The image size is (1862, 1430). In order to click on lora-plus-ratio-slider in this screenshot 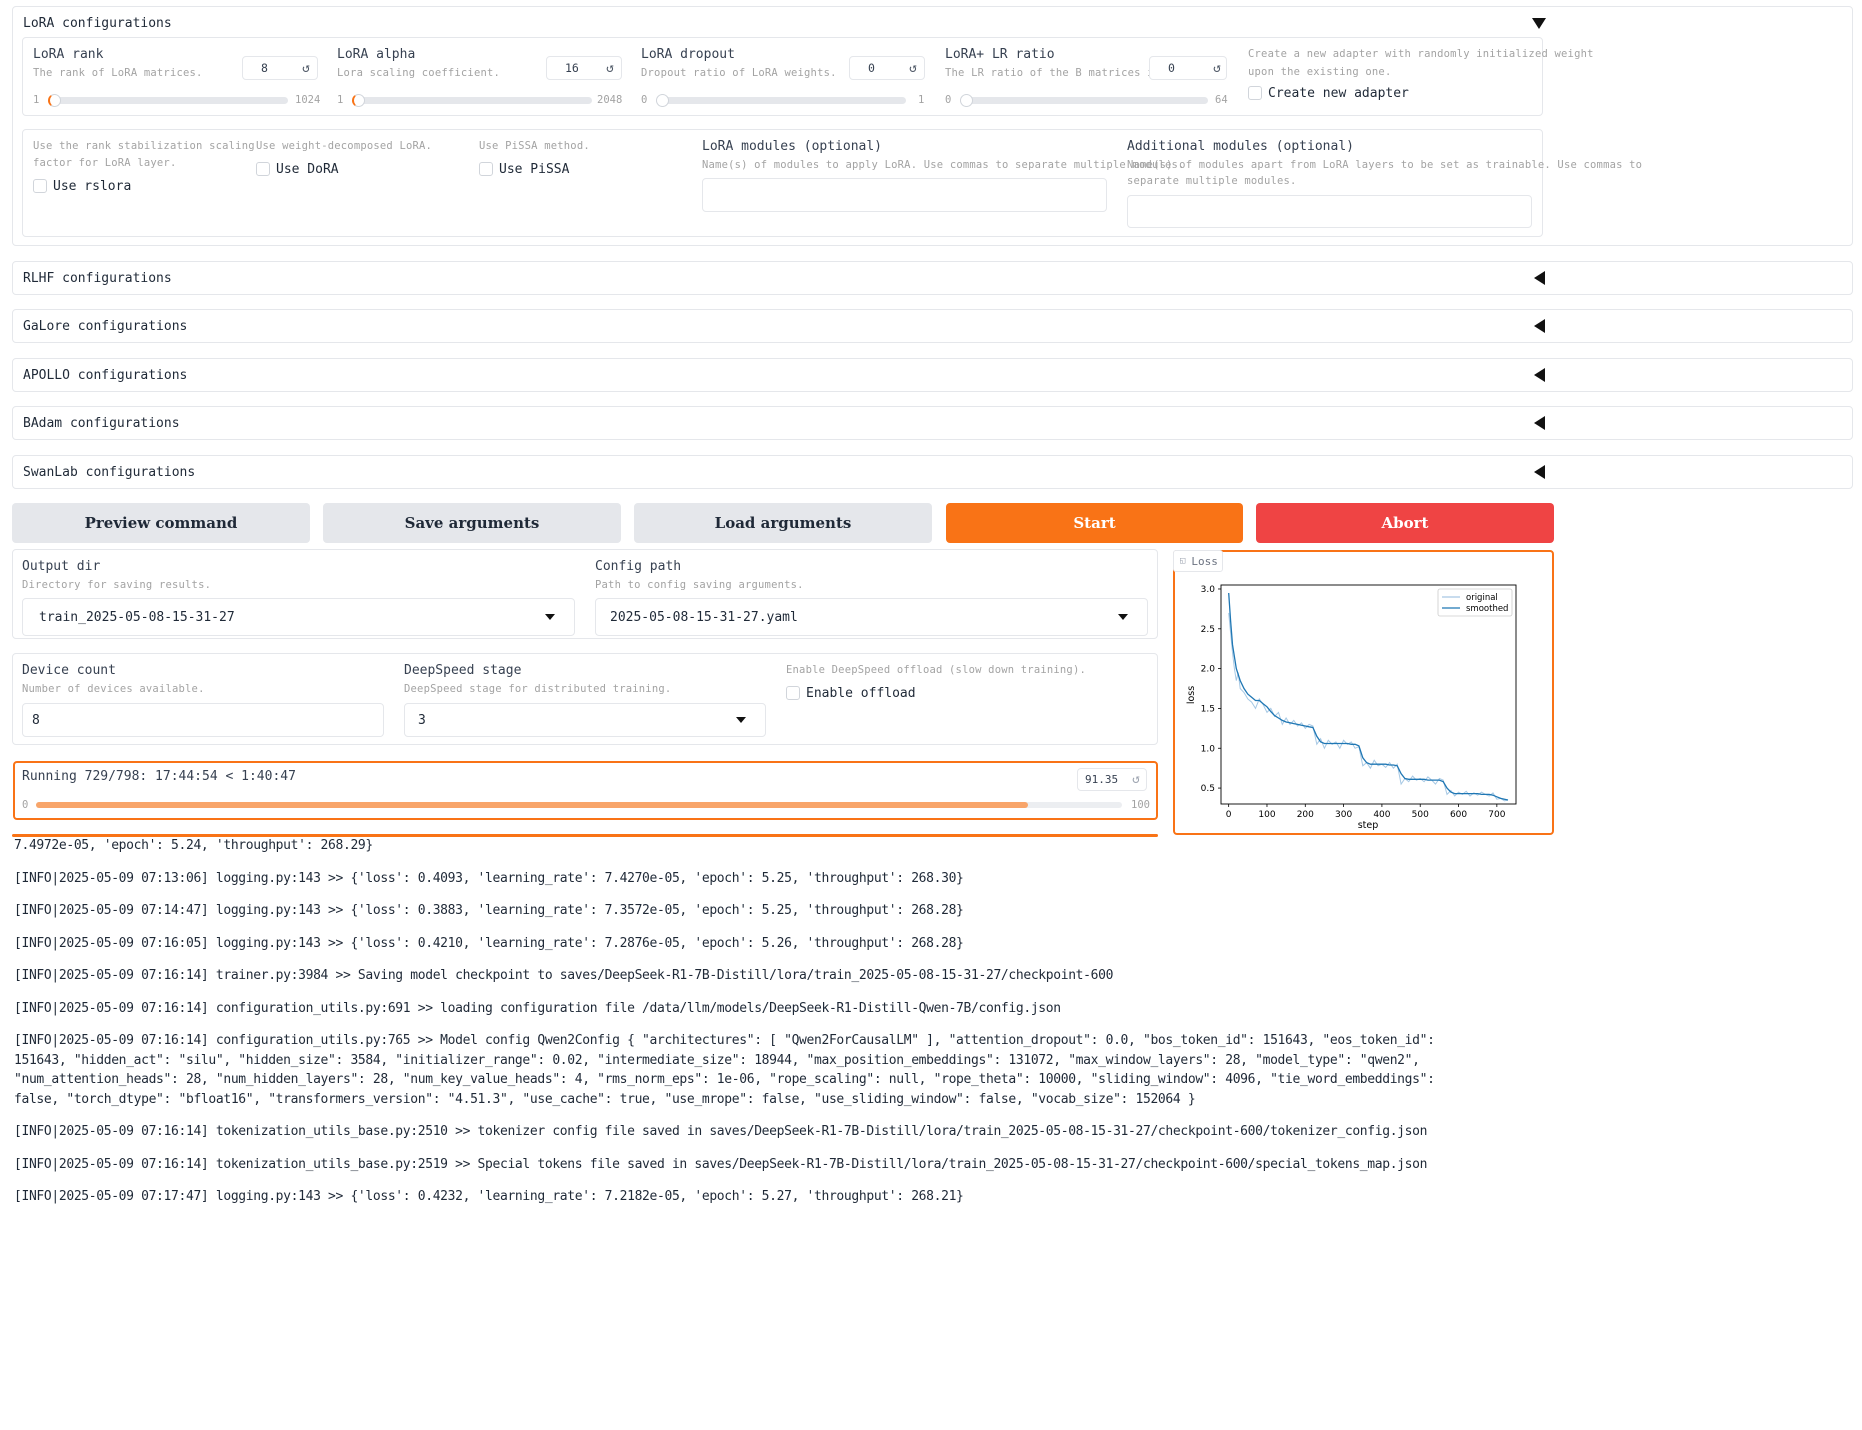, I will do `click(1084, 100)`.